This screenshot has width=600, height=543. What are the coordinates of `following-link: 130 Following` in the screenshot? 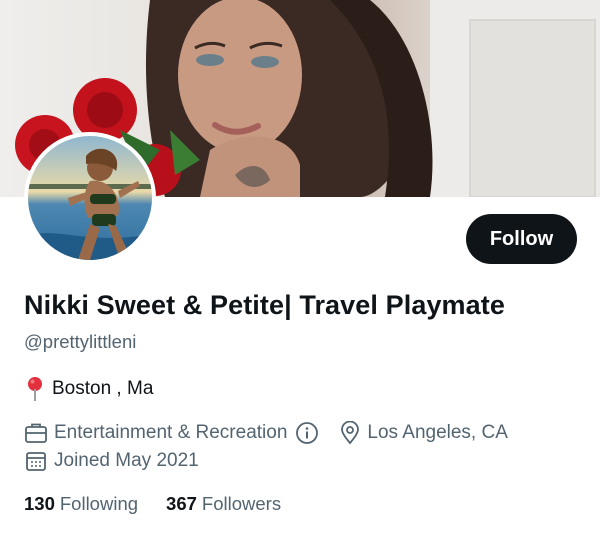 It's located at (81, 504).